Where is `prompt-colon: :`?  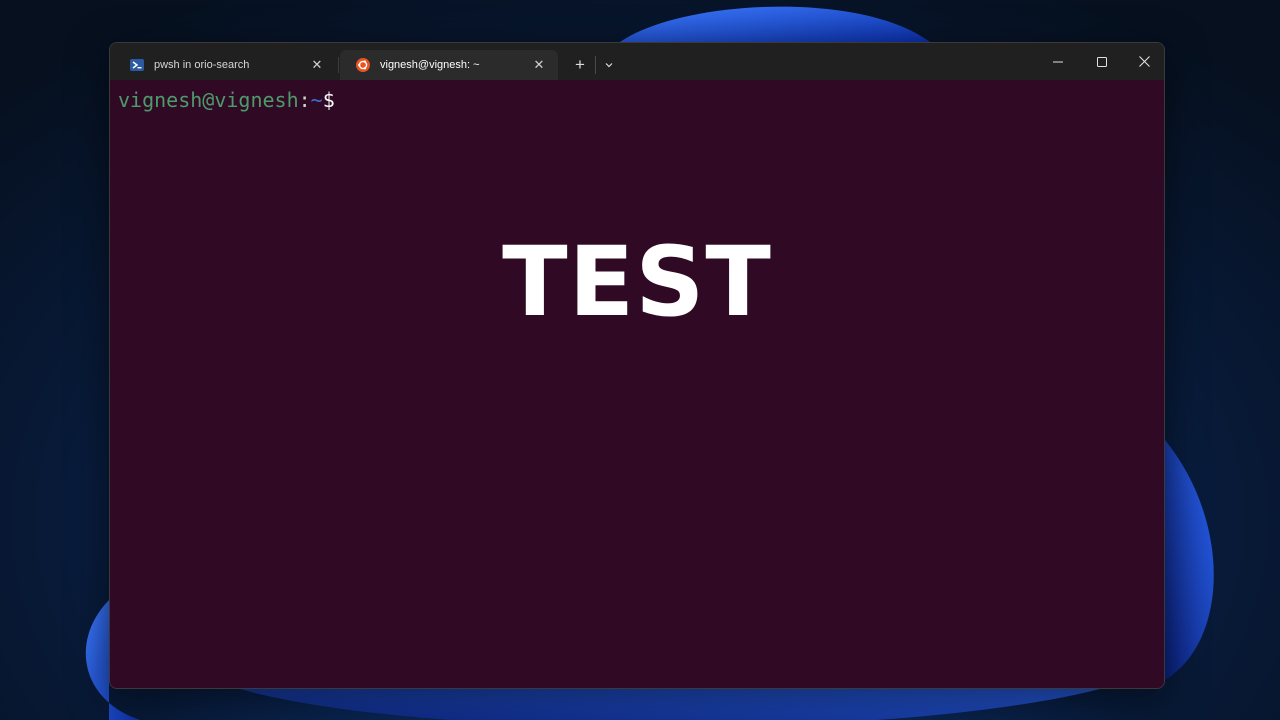
prompt-colon: : is located at coordinates (304, 100).